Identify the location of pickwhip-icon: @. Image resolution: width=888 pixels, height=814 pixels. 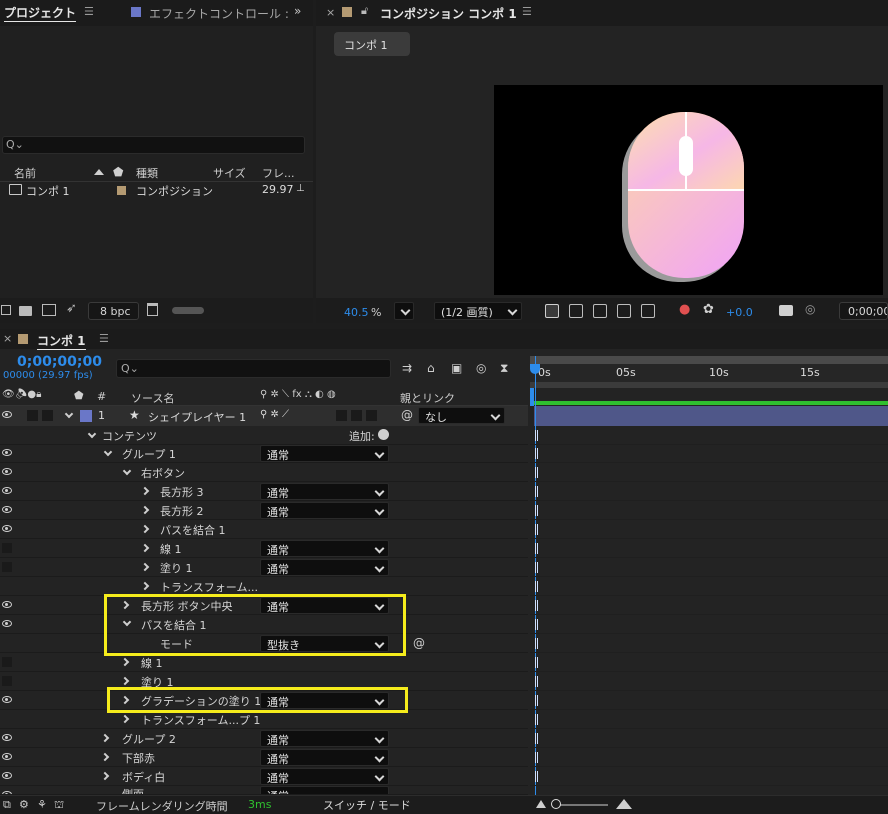
(407, 415).